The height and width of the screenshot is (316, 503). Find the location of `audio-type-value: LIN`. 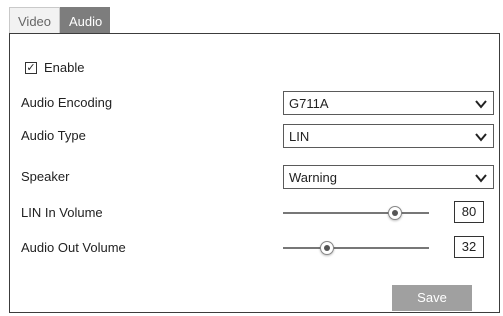

audio-type-value: LIN is located at coordinates (299, 136).